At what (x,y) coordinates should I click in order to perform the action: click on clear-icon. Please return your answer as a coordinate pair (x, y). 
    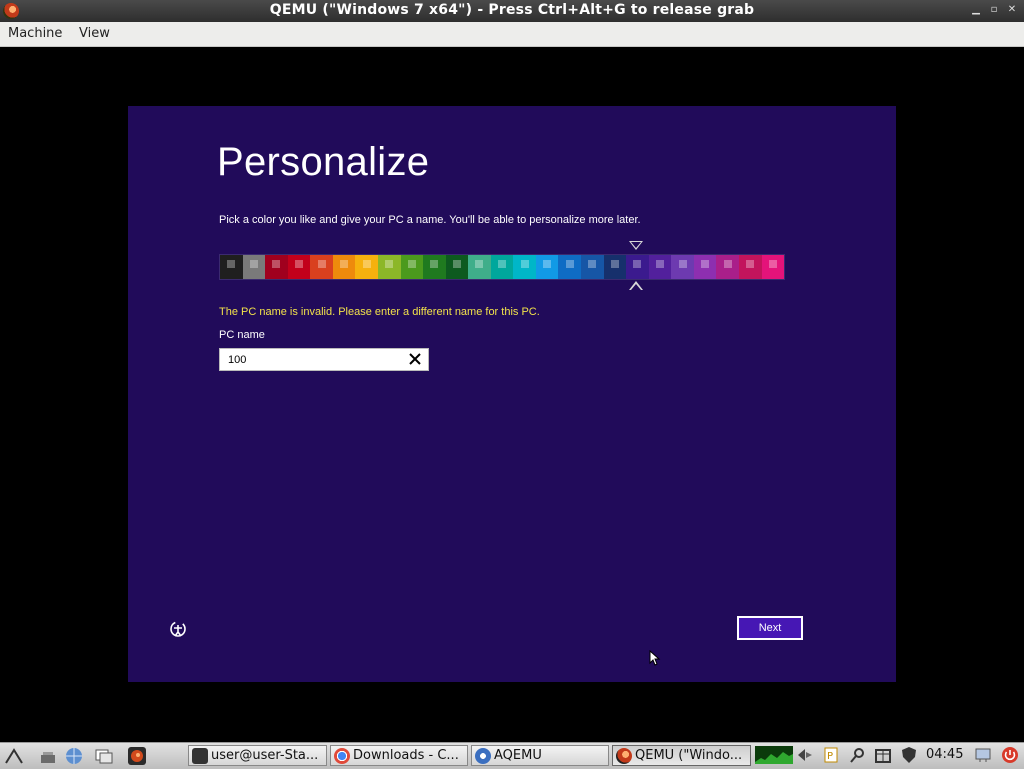
    Looking at the image, I should click on (415, 359).